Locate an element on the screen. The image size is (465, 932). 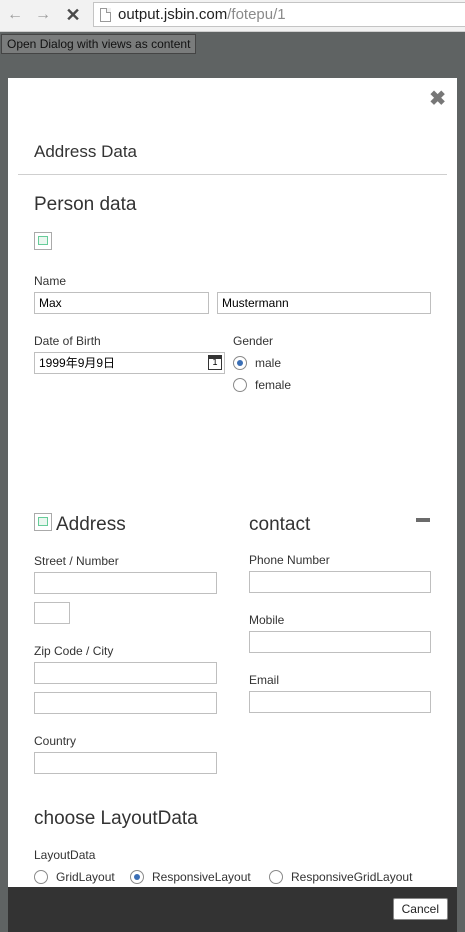
dob-label: Date of Birth is located at coordinates (67, 341).